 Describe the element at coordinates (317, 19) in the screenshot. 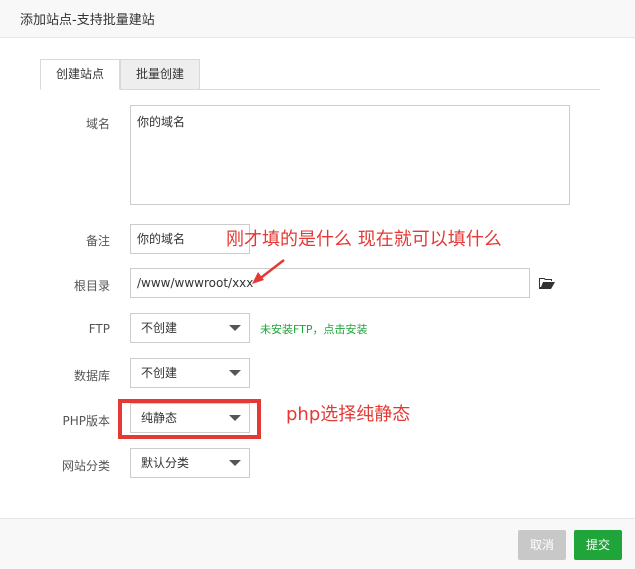

I see `dialog-titlebar: 添加站点-支持批量建站` at that location.